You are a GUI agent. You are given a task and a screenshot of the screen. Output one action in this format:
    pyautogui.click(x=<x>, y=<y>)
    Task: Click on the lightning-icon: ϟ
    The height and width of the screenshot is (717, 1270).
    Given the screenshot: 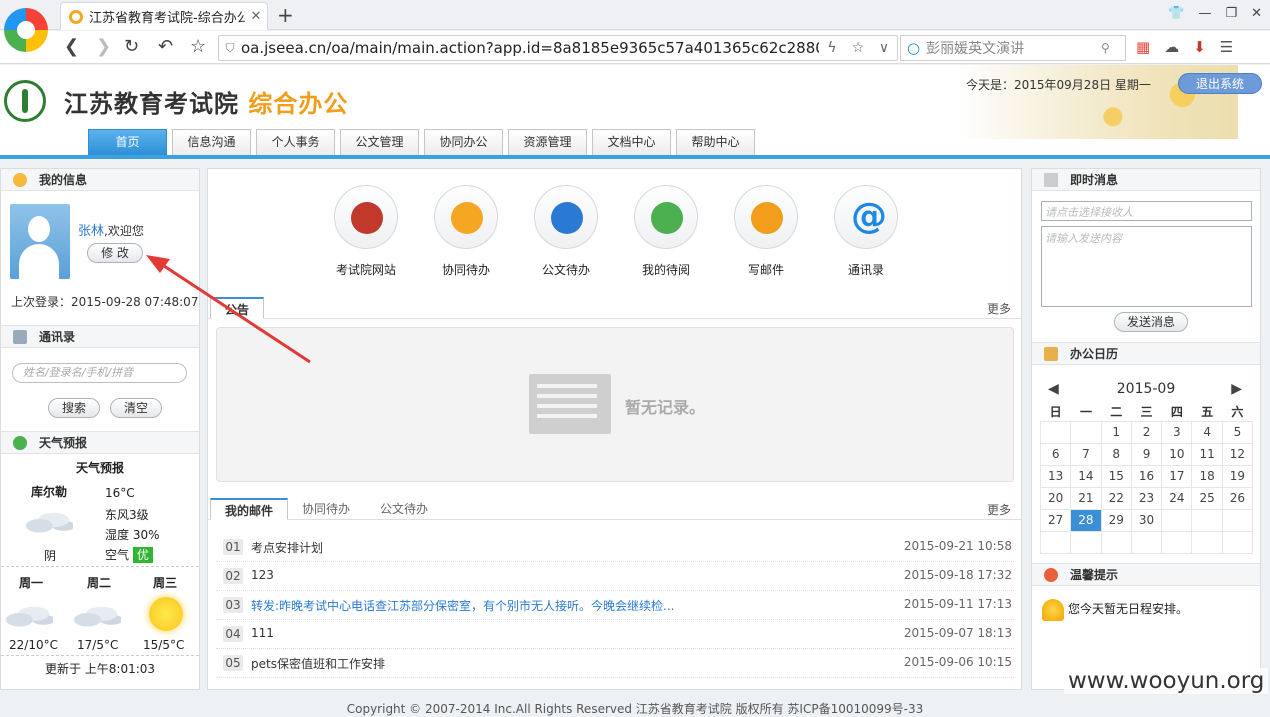 What is the action you would take?
    pyautogui.click(x=832, y=48)
    